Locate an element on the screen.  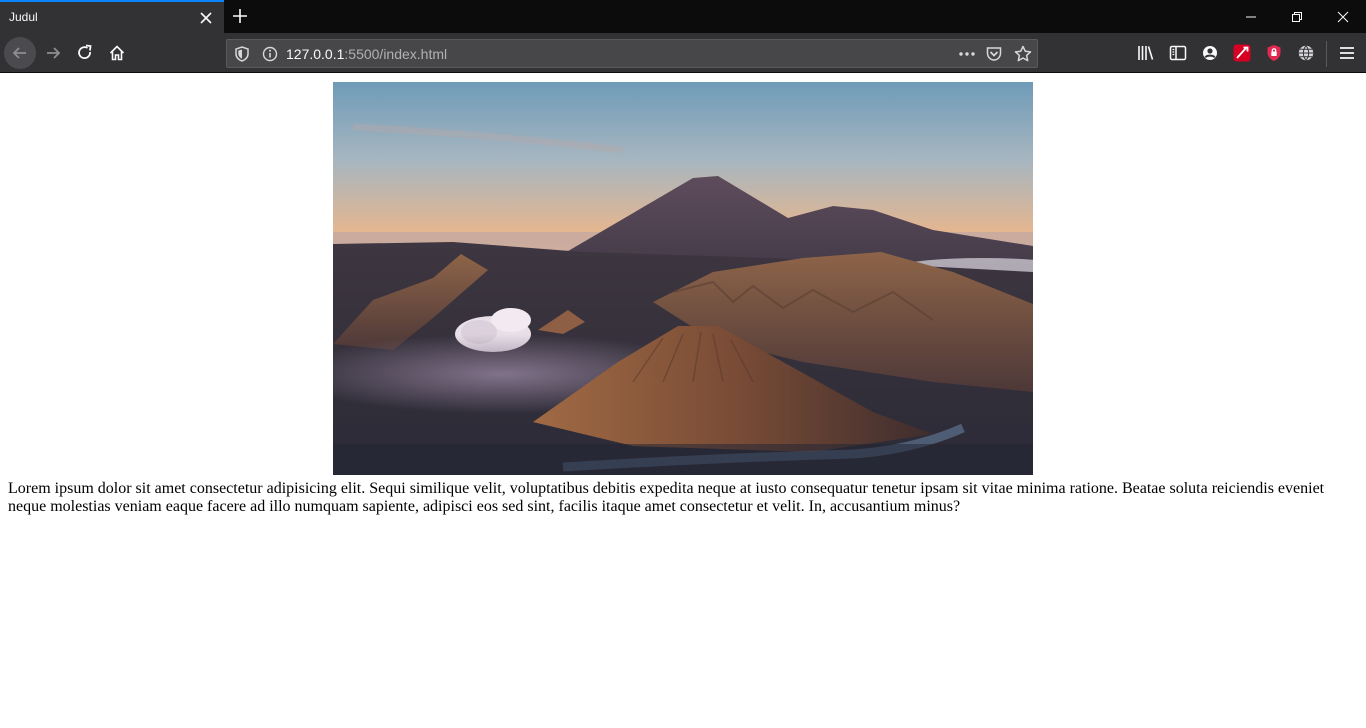
pocket-icon is located at coordinates (994, 54).